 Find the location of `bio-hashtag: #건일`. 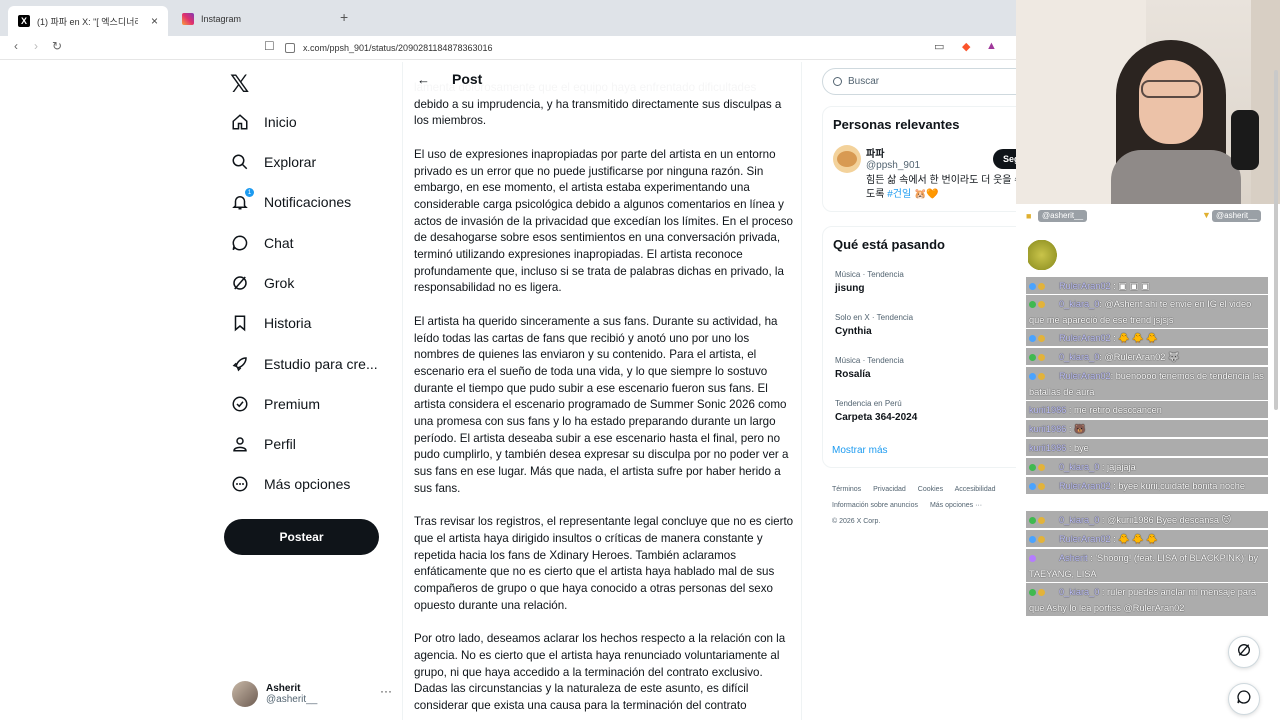

bio-hashtag: #건일 is located at coordinates (899, 194).